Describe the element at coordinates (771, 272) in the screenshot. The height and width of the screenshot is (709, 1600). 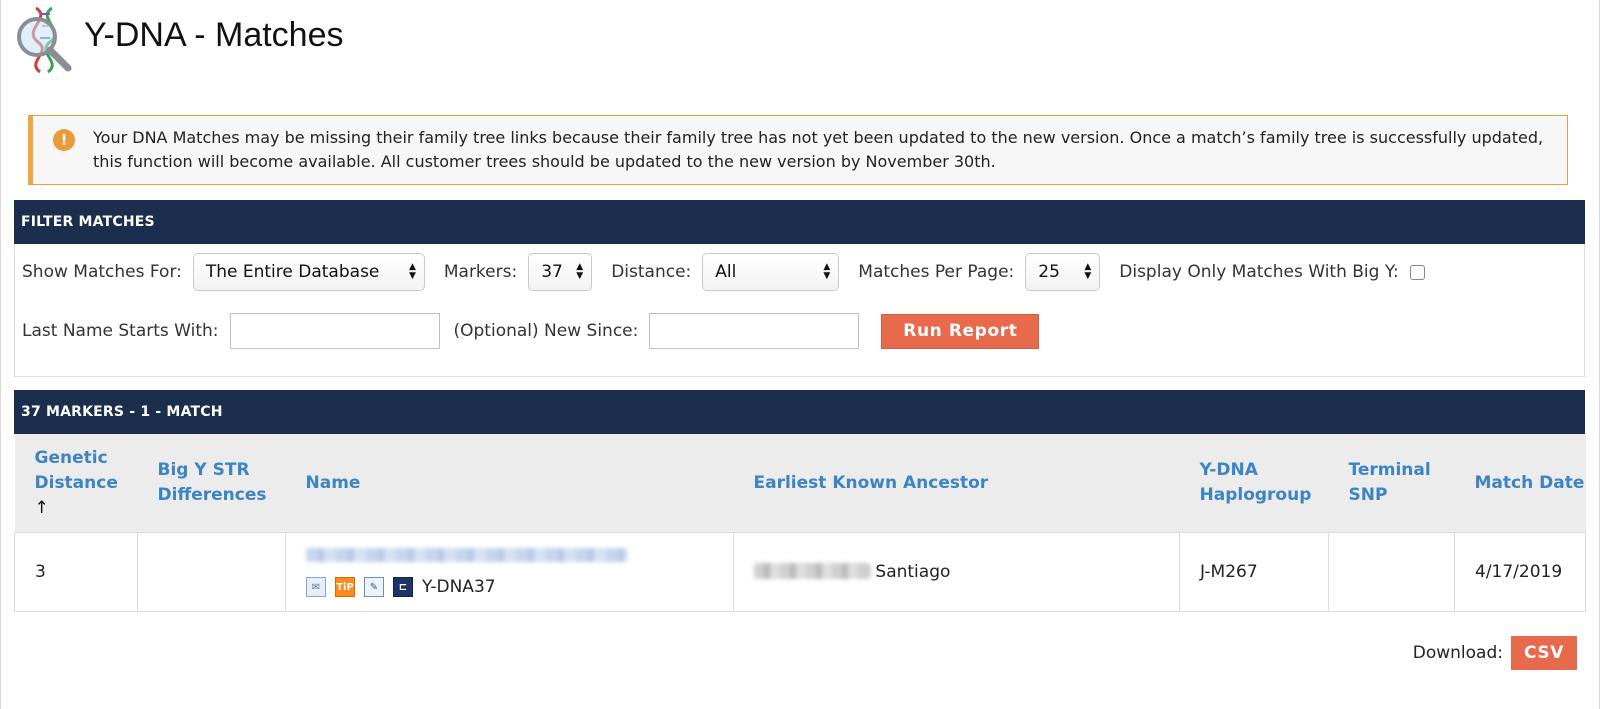
I see `distance-select: All ▲ ▼` at that location.